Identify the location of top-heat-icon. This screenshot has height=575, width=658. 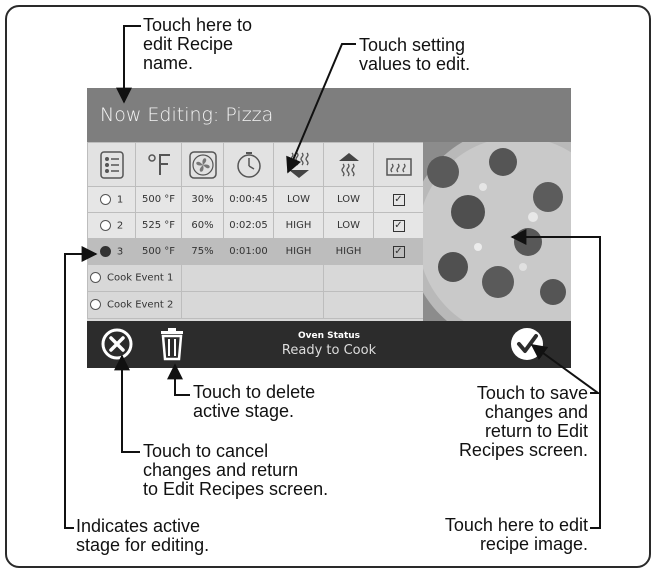
(348, 164).